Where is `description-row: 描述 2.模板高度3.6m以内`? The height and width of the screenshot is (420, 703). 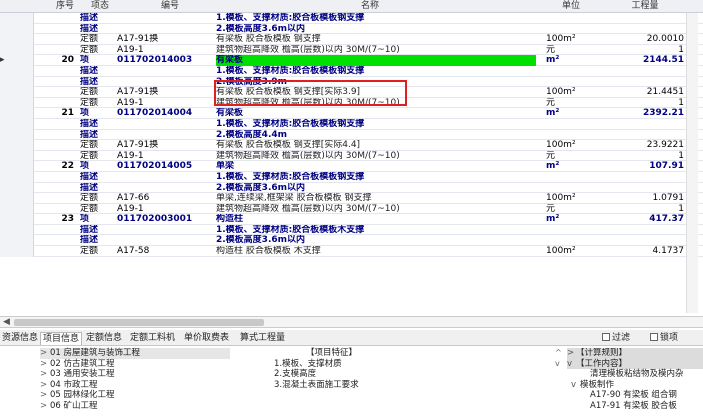 description-row: 描述 2.模板高度3.6m以内 is located at coordinates (351, 29).